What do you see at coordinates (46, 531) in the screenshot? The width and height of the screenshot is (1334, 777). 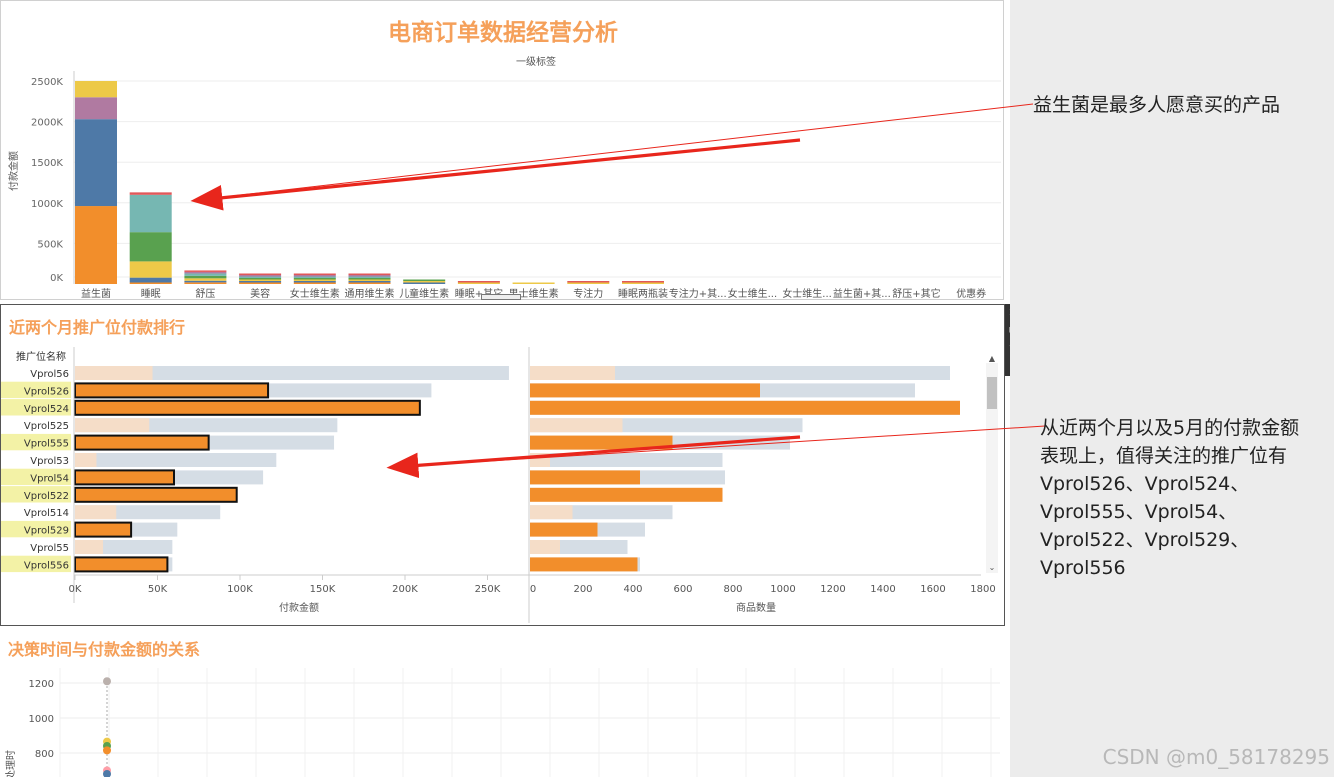 I see `row-label: Vprol529` at bounding box center [46, 531].